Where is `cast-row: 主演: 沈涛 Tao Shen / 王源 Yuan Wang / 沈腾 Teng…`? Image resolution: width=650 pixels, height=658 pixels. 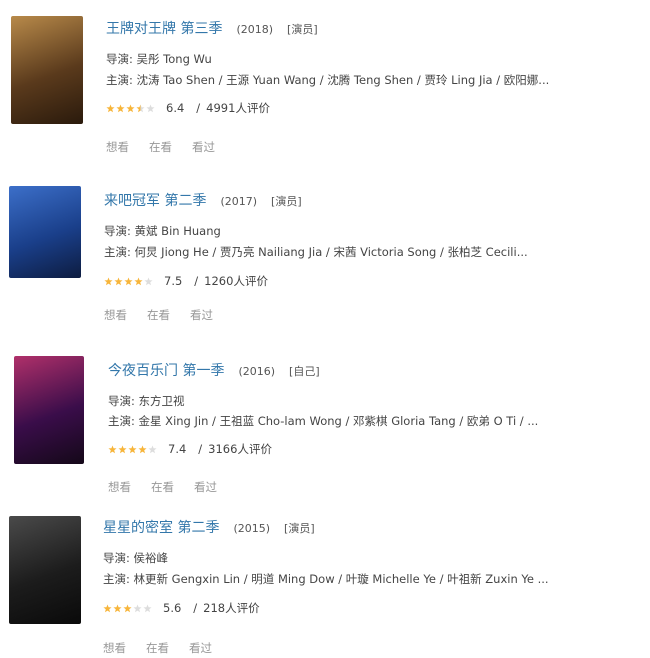
cast-row: 主演: 沈涛 Tao Shen / 王源 Yuan Wang / 沈腾 Teng… is located at coordinates (327, 80).